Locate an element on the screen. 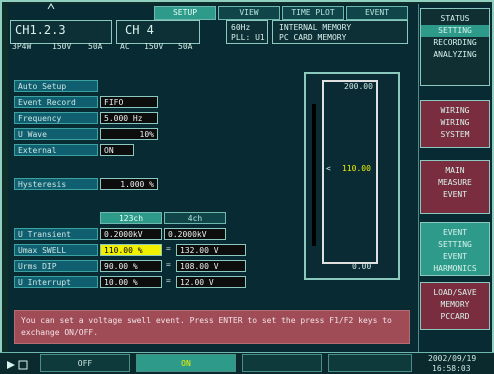 The width and height of the screenshot is (494, 374). load-save-item-memory: MEMORY is located at coordinates (455, 305).